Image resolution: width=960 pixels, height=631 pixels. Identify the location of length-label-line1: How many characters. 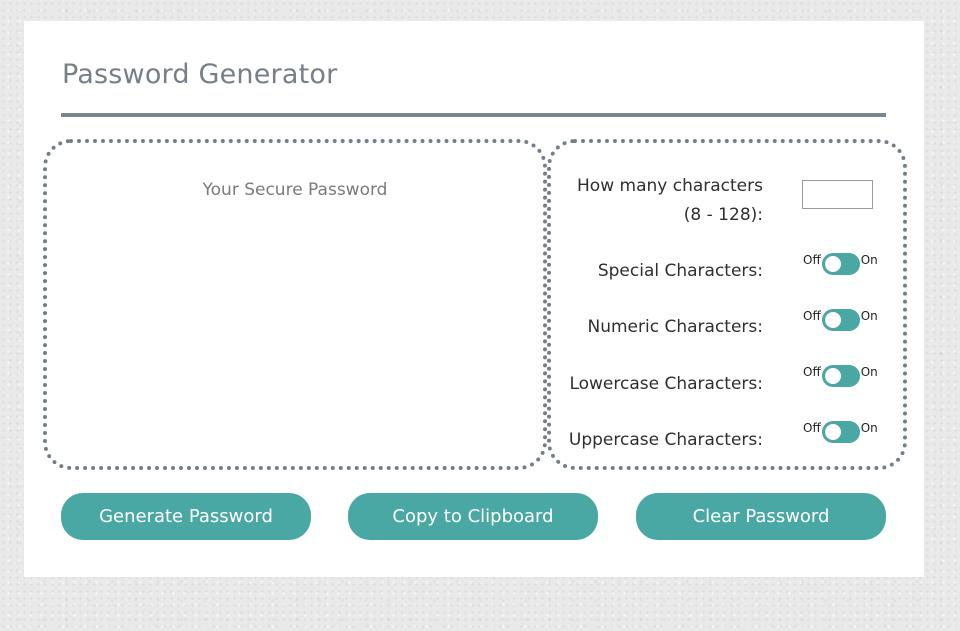
(670, 186).